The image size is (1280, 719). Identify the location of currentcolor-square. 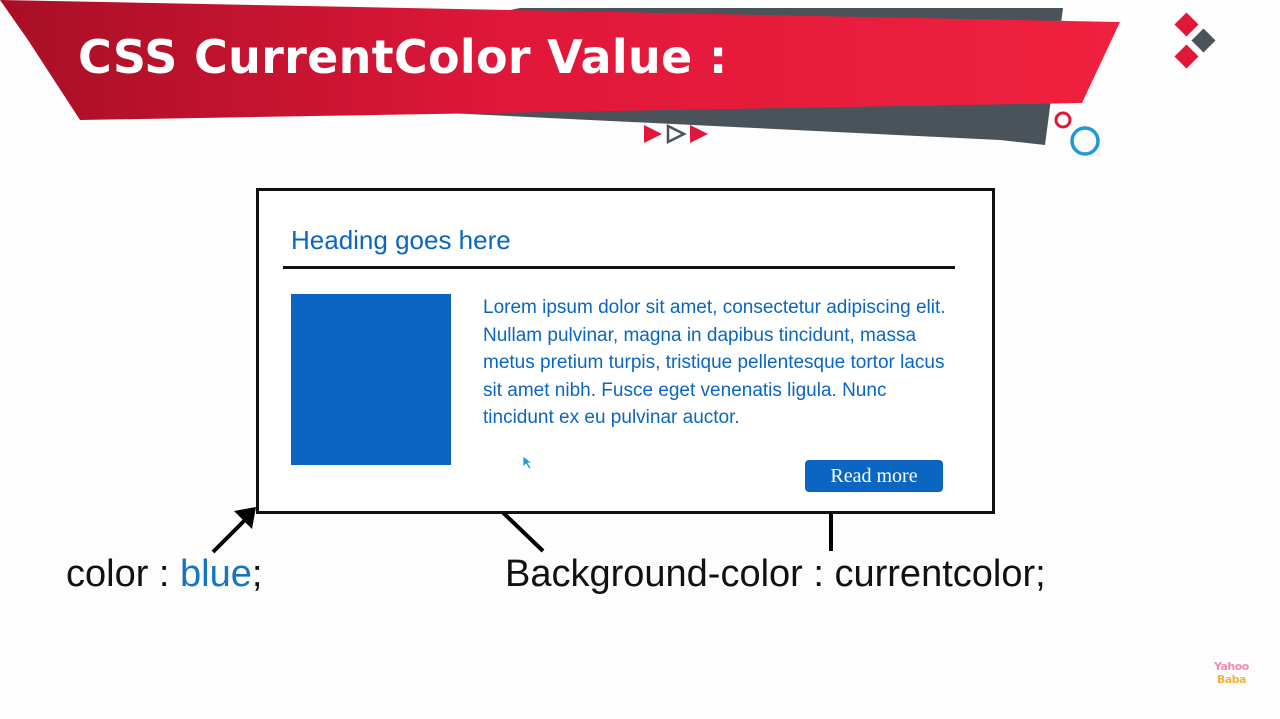
(371, 379).